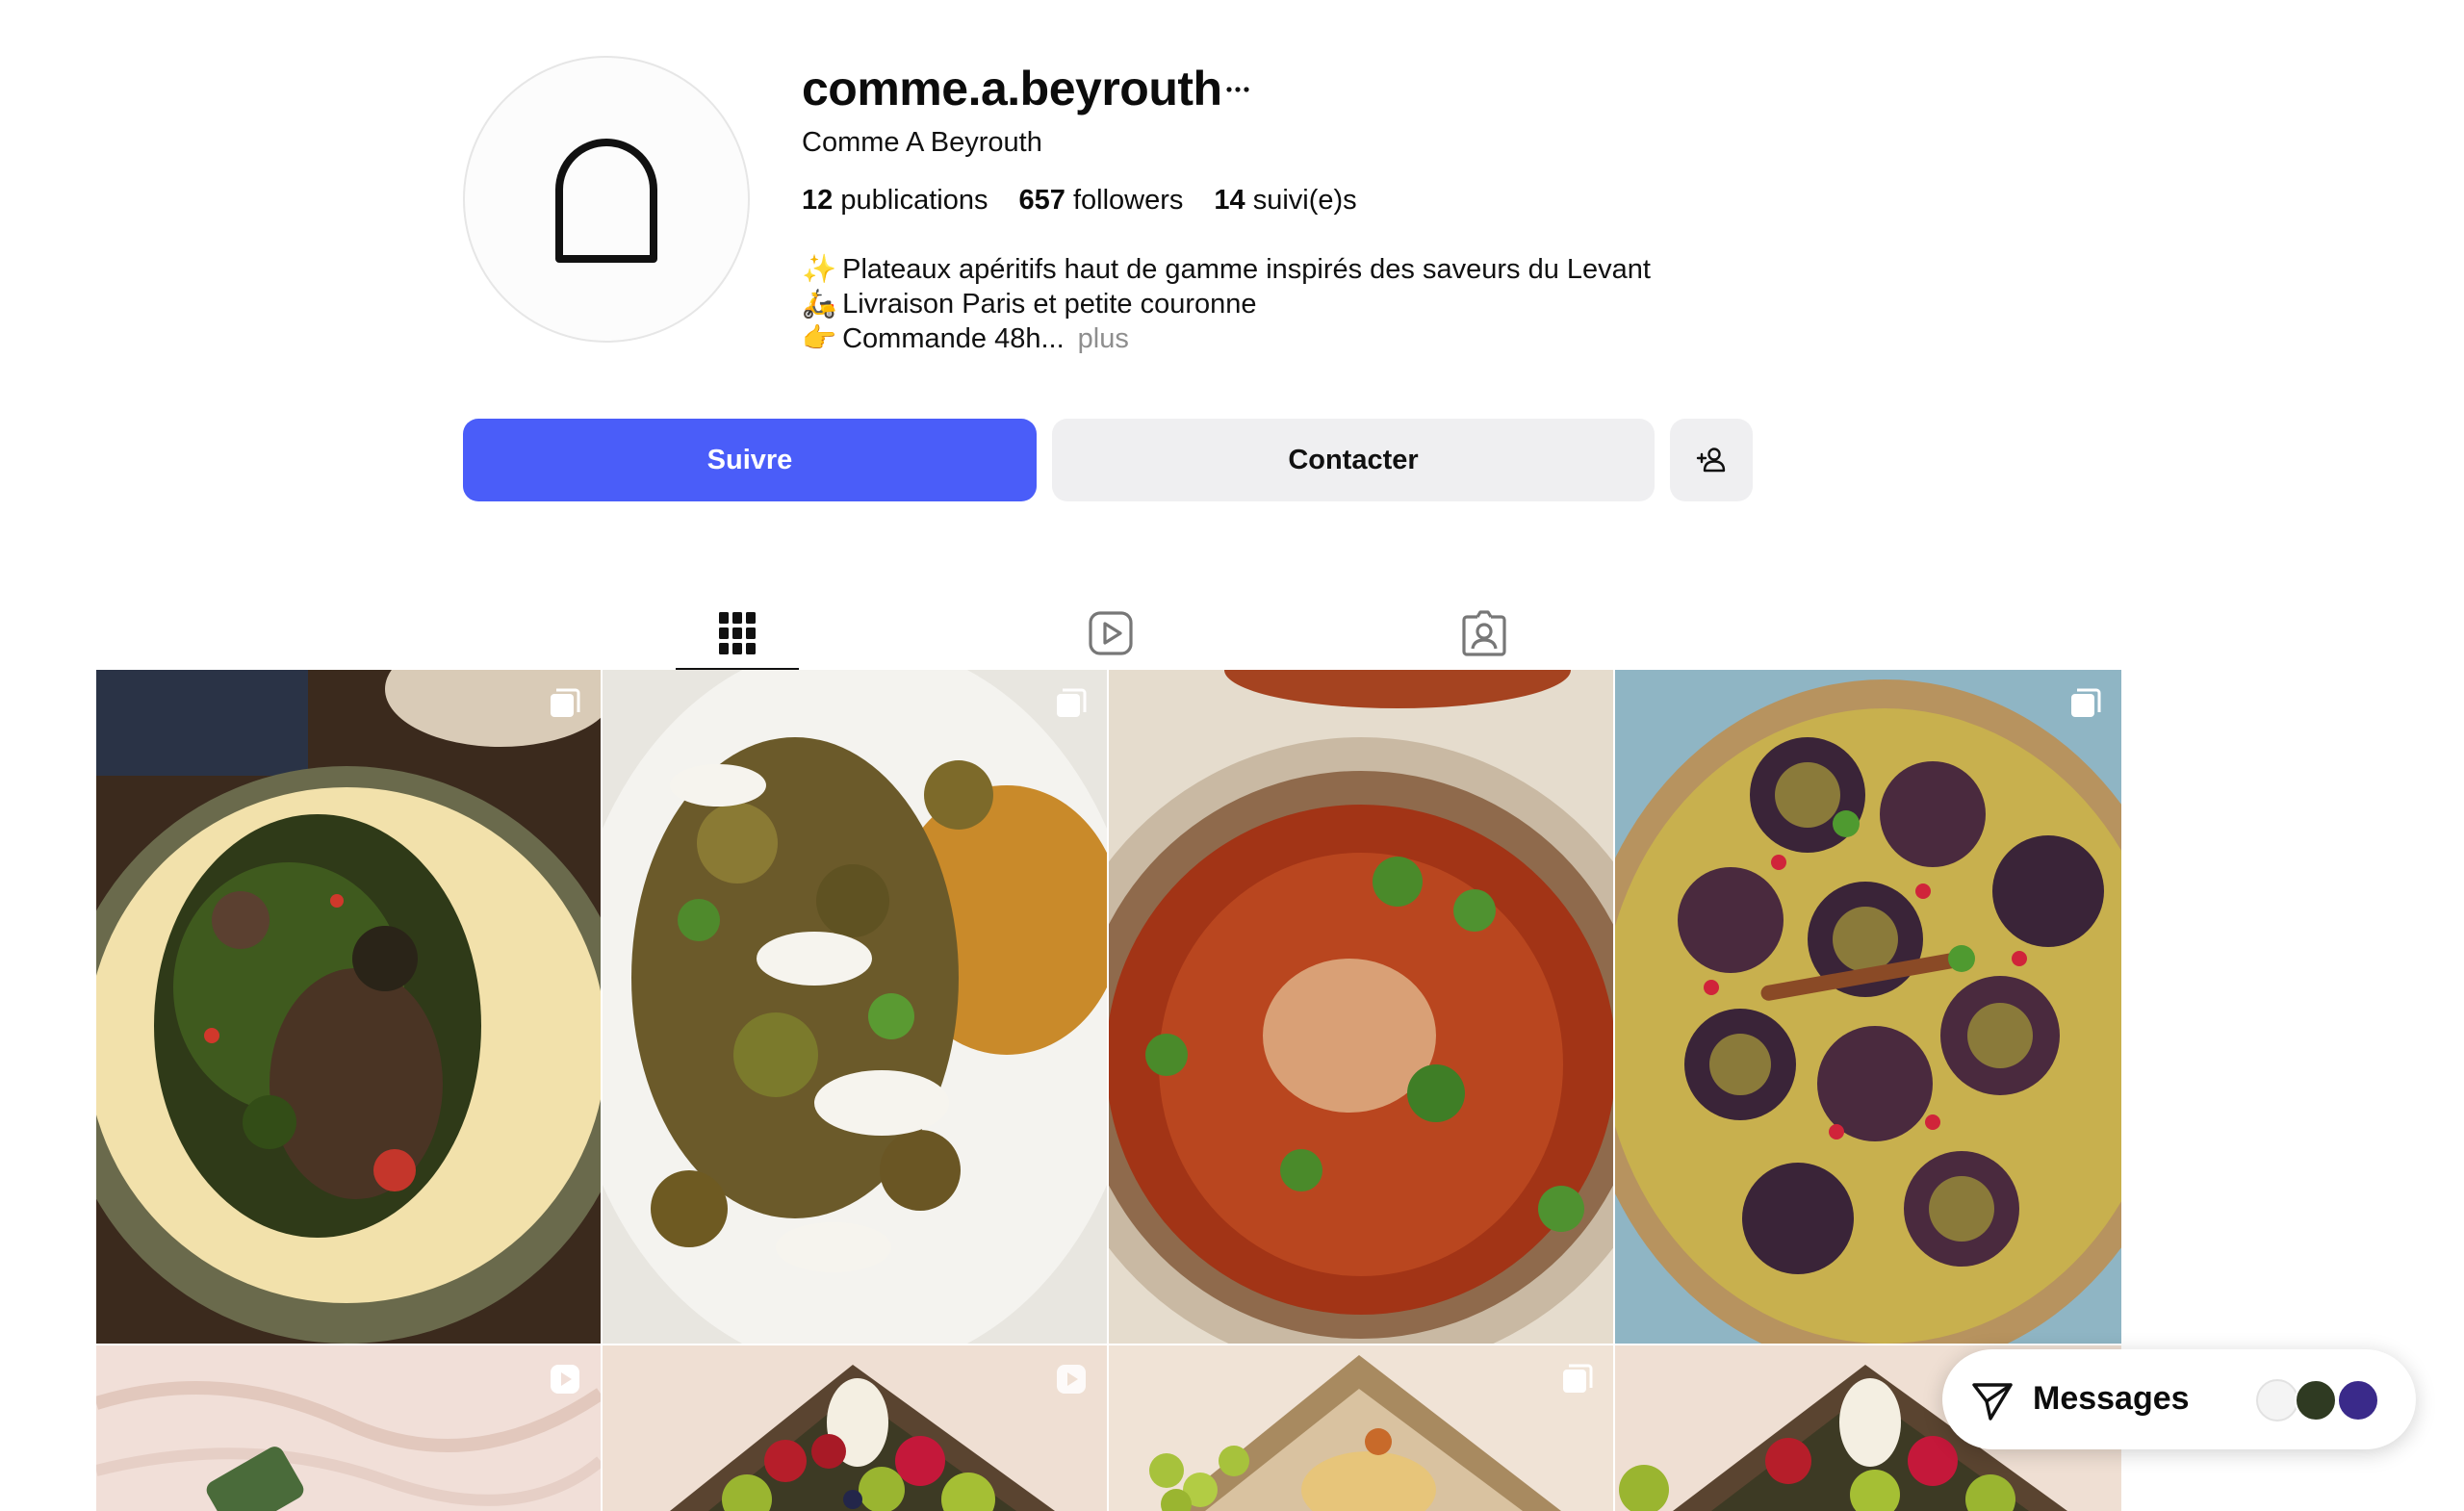 The width and height of the screenshot is (2464, 1511). What do you see at coordinates (914, 200) in the screenshot?
I see `stat-posts-label: publications` at bounding box center [914, 200].